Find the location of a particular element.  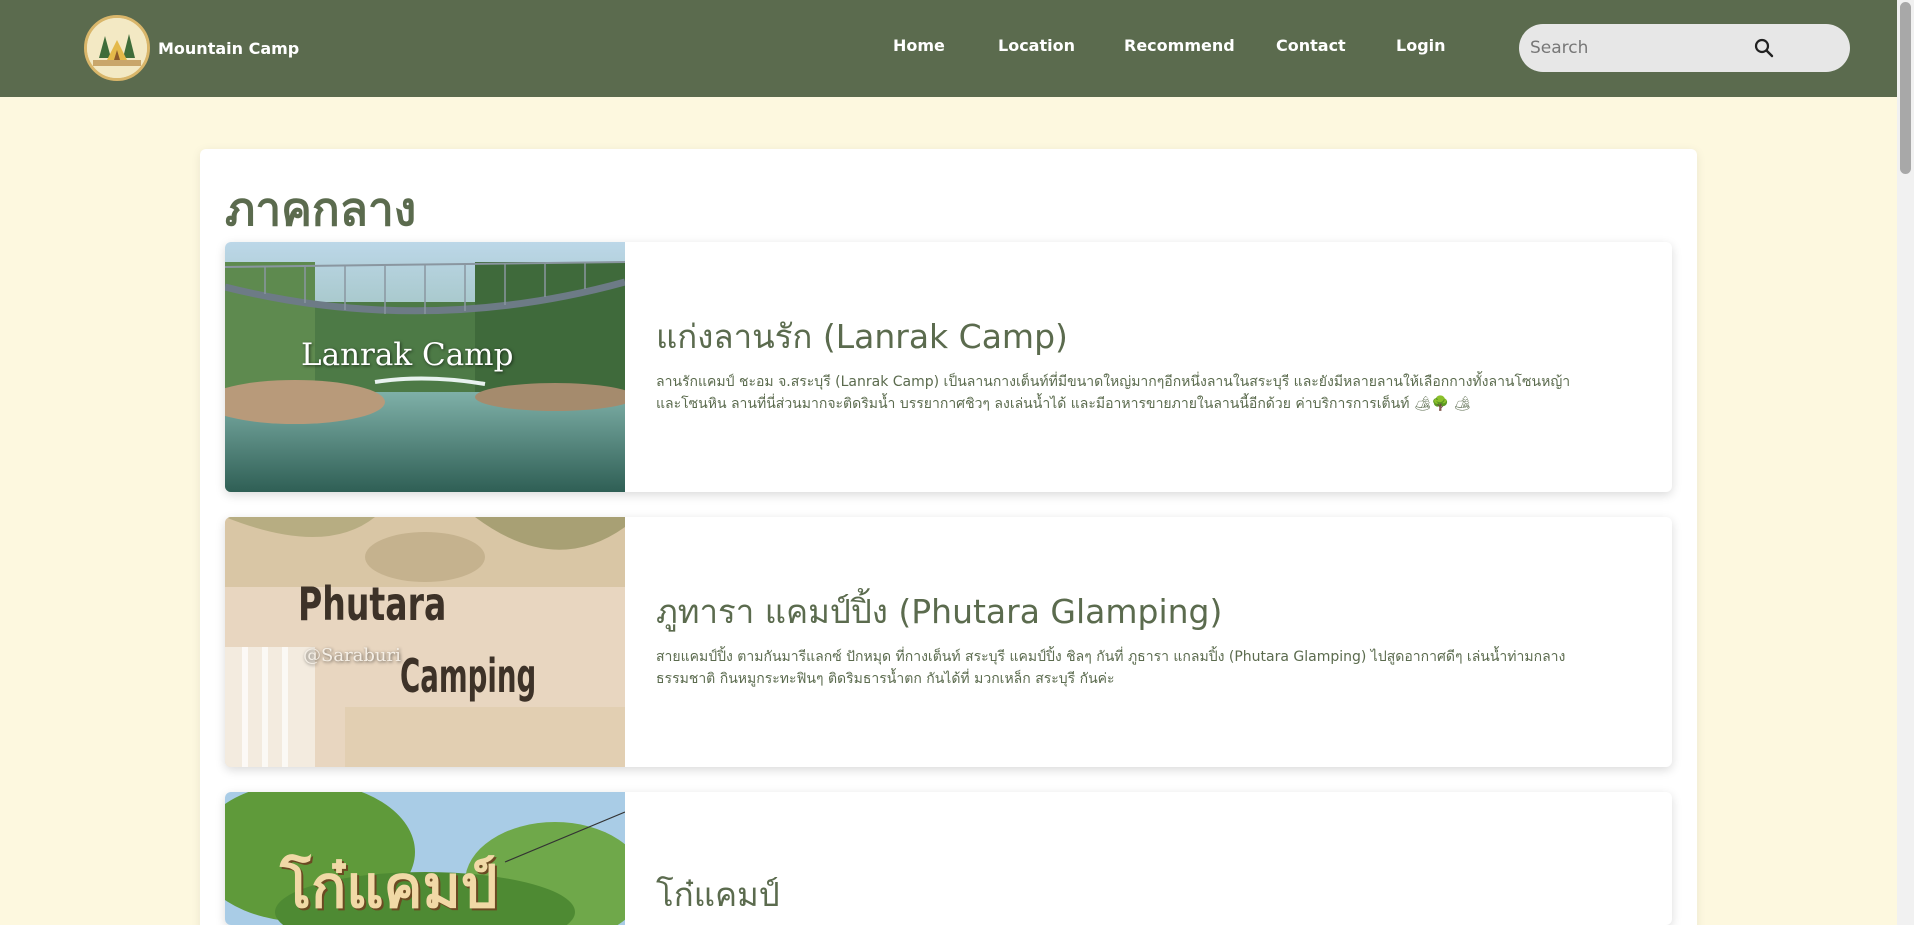

search-box is located at coordinates (1684, 48).